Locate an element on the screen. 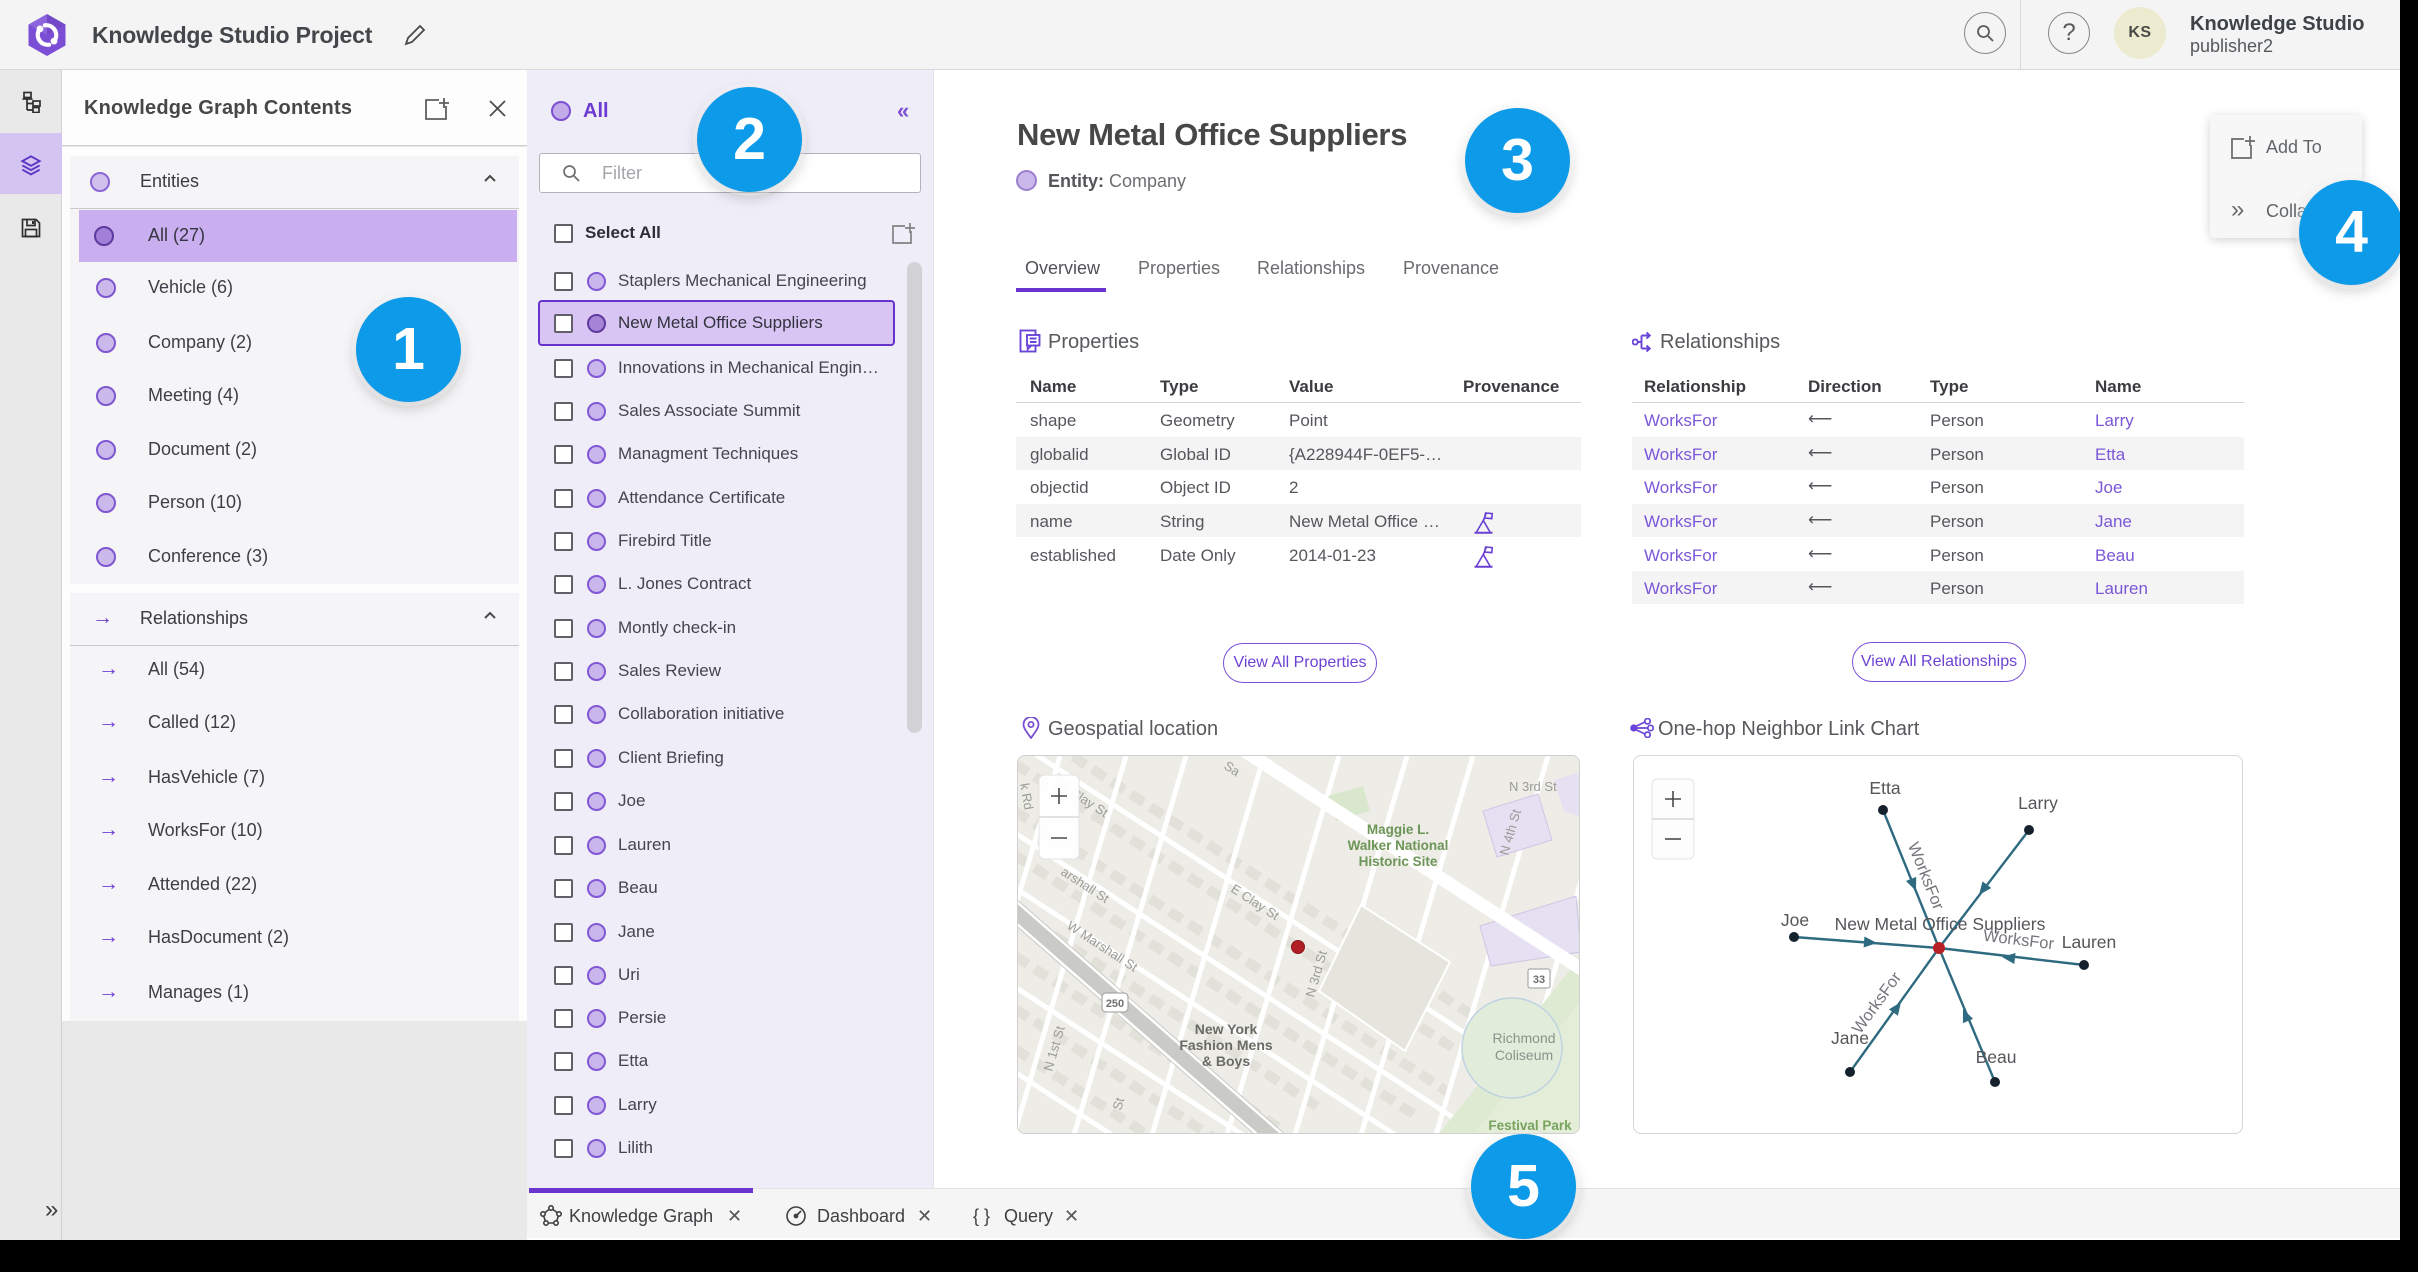 The height and width of the screenshot is (1272, 2418). svg-text: Larry is located at coordinates (2038, 803).